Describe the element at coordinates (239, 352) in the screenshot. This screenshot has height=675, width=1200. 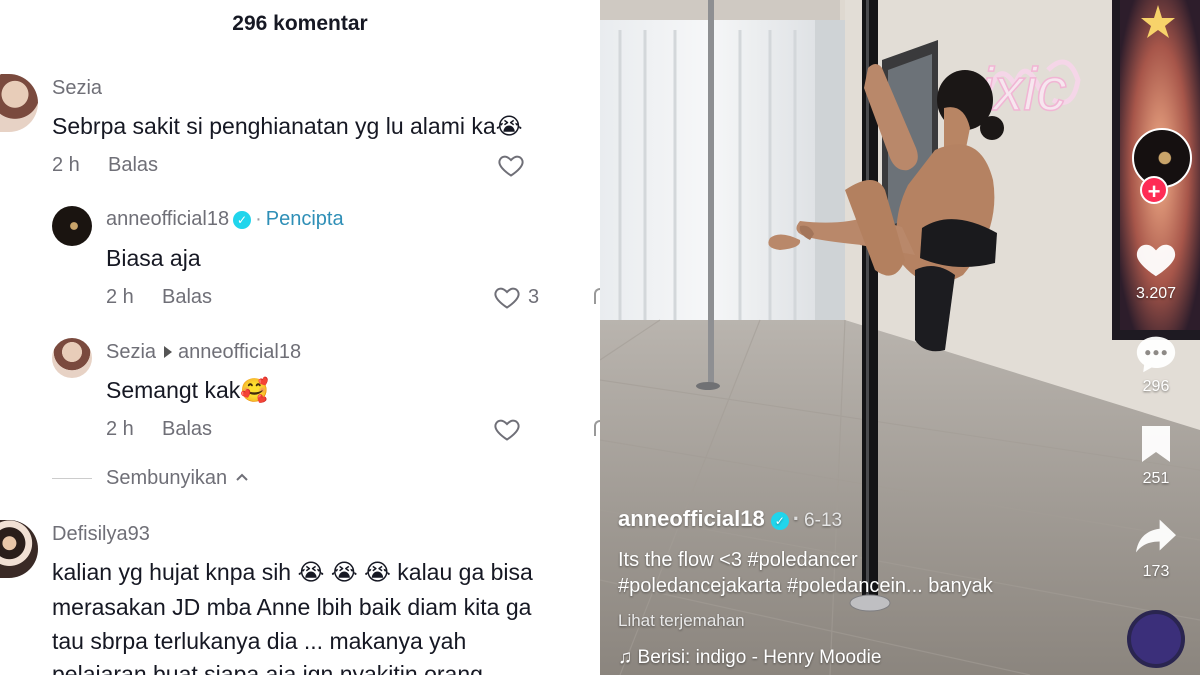
I see `reply-to-username: anneofficial18` at that location.